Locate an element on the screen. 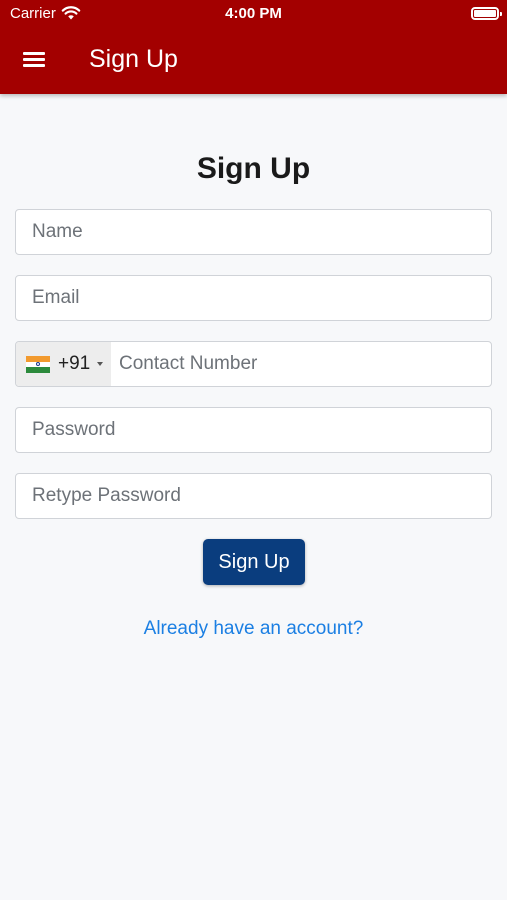 The height and width of the screenshot is (900, 507). password-input is located at coordinates (253, 430).